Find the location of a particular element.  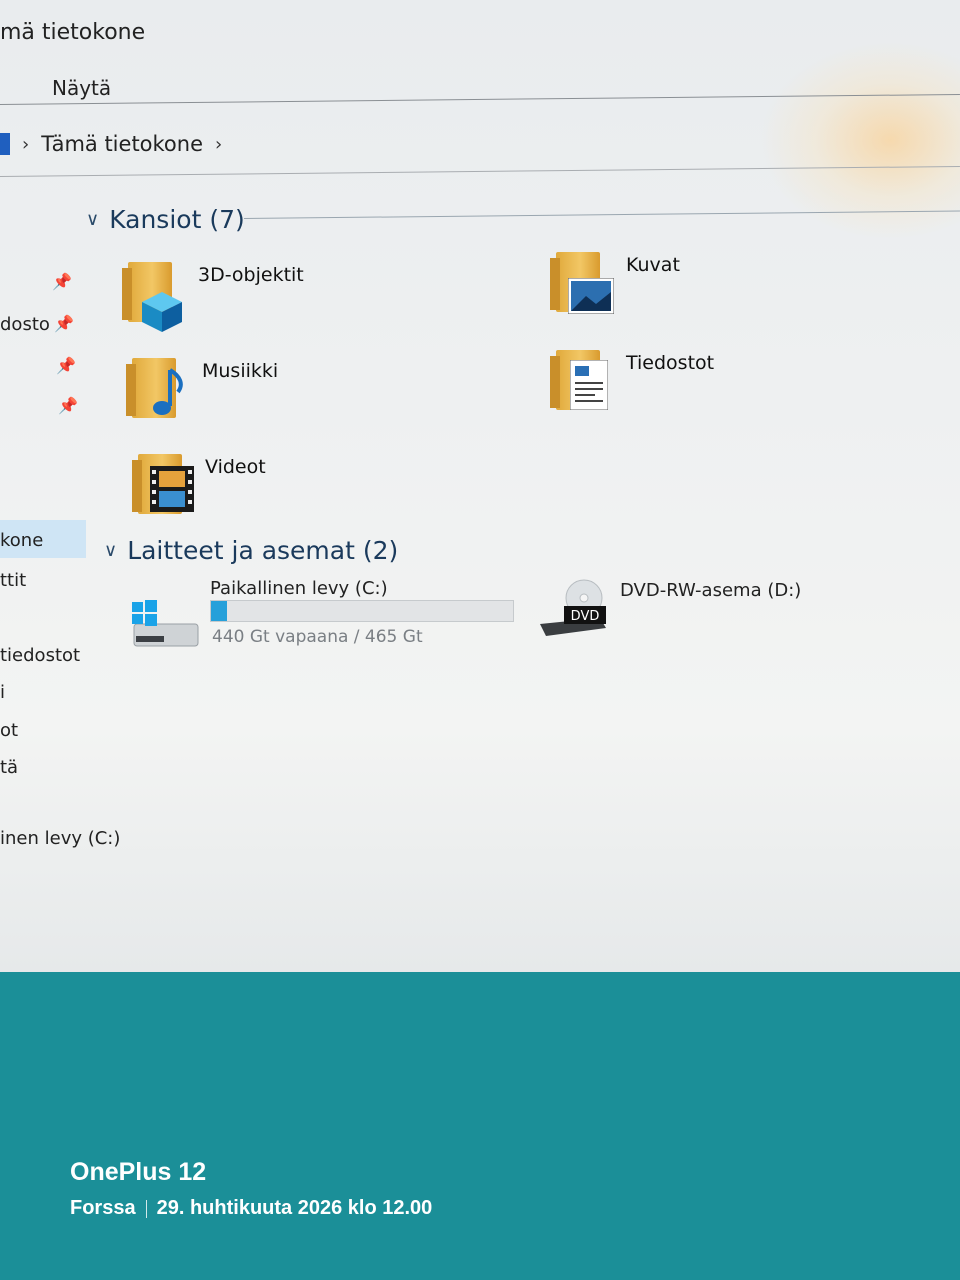

drive-d: DVD is located at coordinates (574, 612).